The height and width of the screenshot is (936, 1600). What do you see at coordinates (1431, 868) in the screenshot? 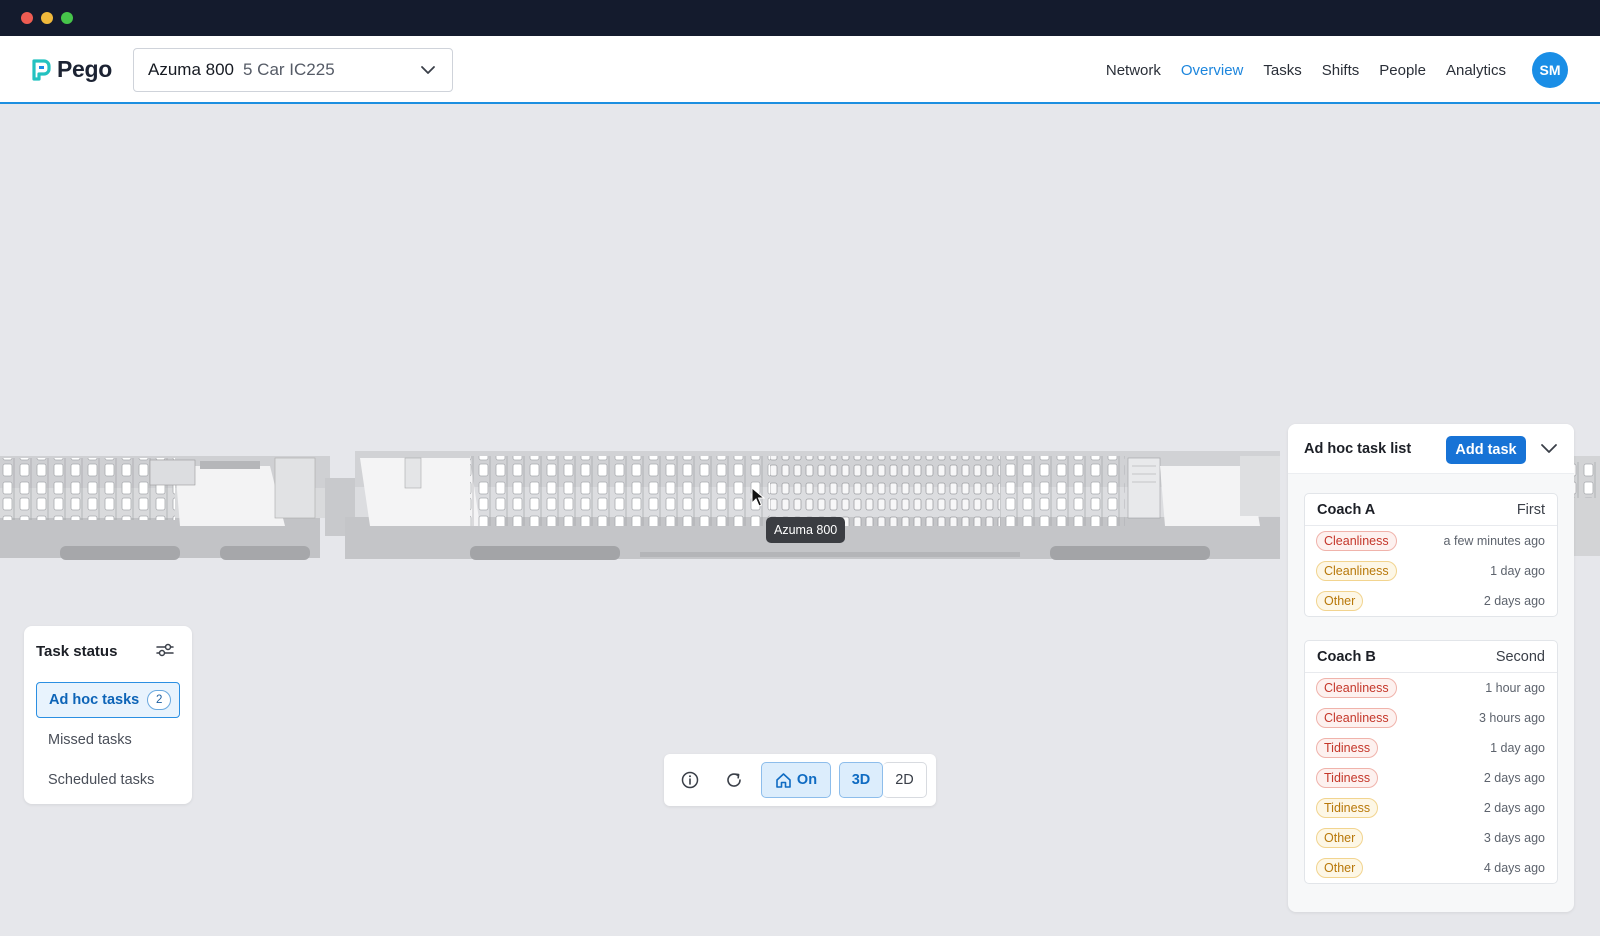
I see `task-row: Other 4 days ago` at bounding box center [1431, 868].